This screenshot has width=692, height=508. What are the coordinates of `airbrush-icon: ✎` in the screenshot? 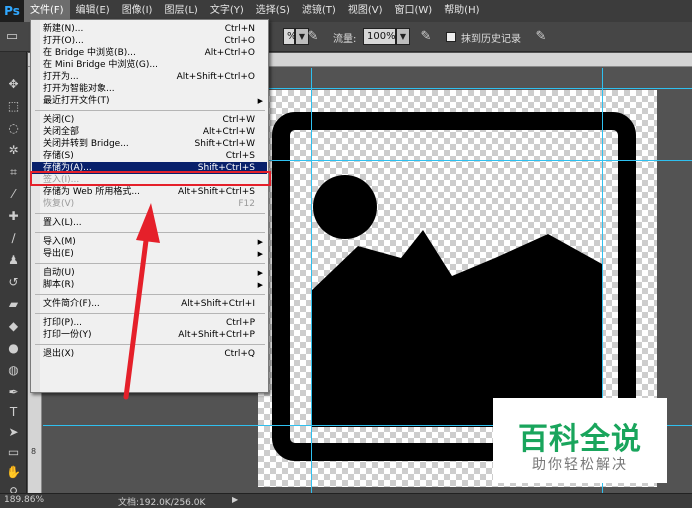 It's located at (426, 37).